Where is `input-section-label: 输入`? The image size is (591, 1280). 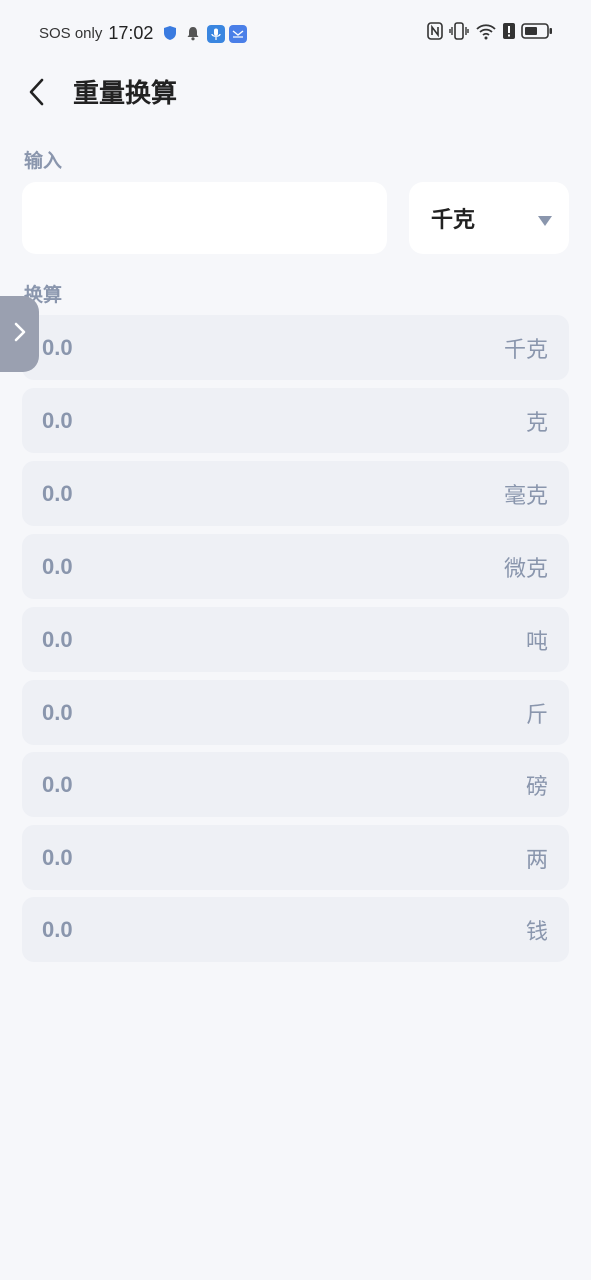 input-section-label: 输入 is located at coordinates (43, 161).